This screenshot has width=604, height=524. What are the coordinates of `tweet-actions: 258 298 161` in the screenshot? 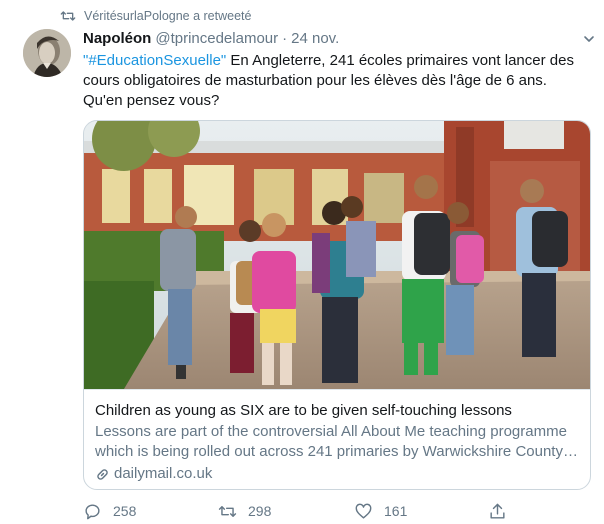 It's located at (343, 511).